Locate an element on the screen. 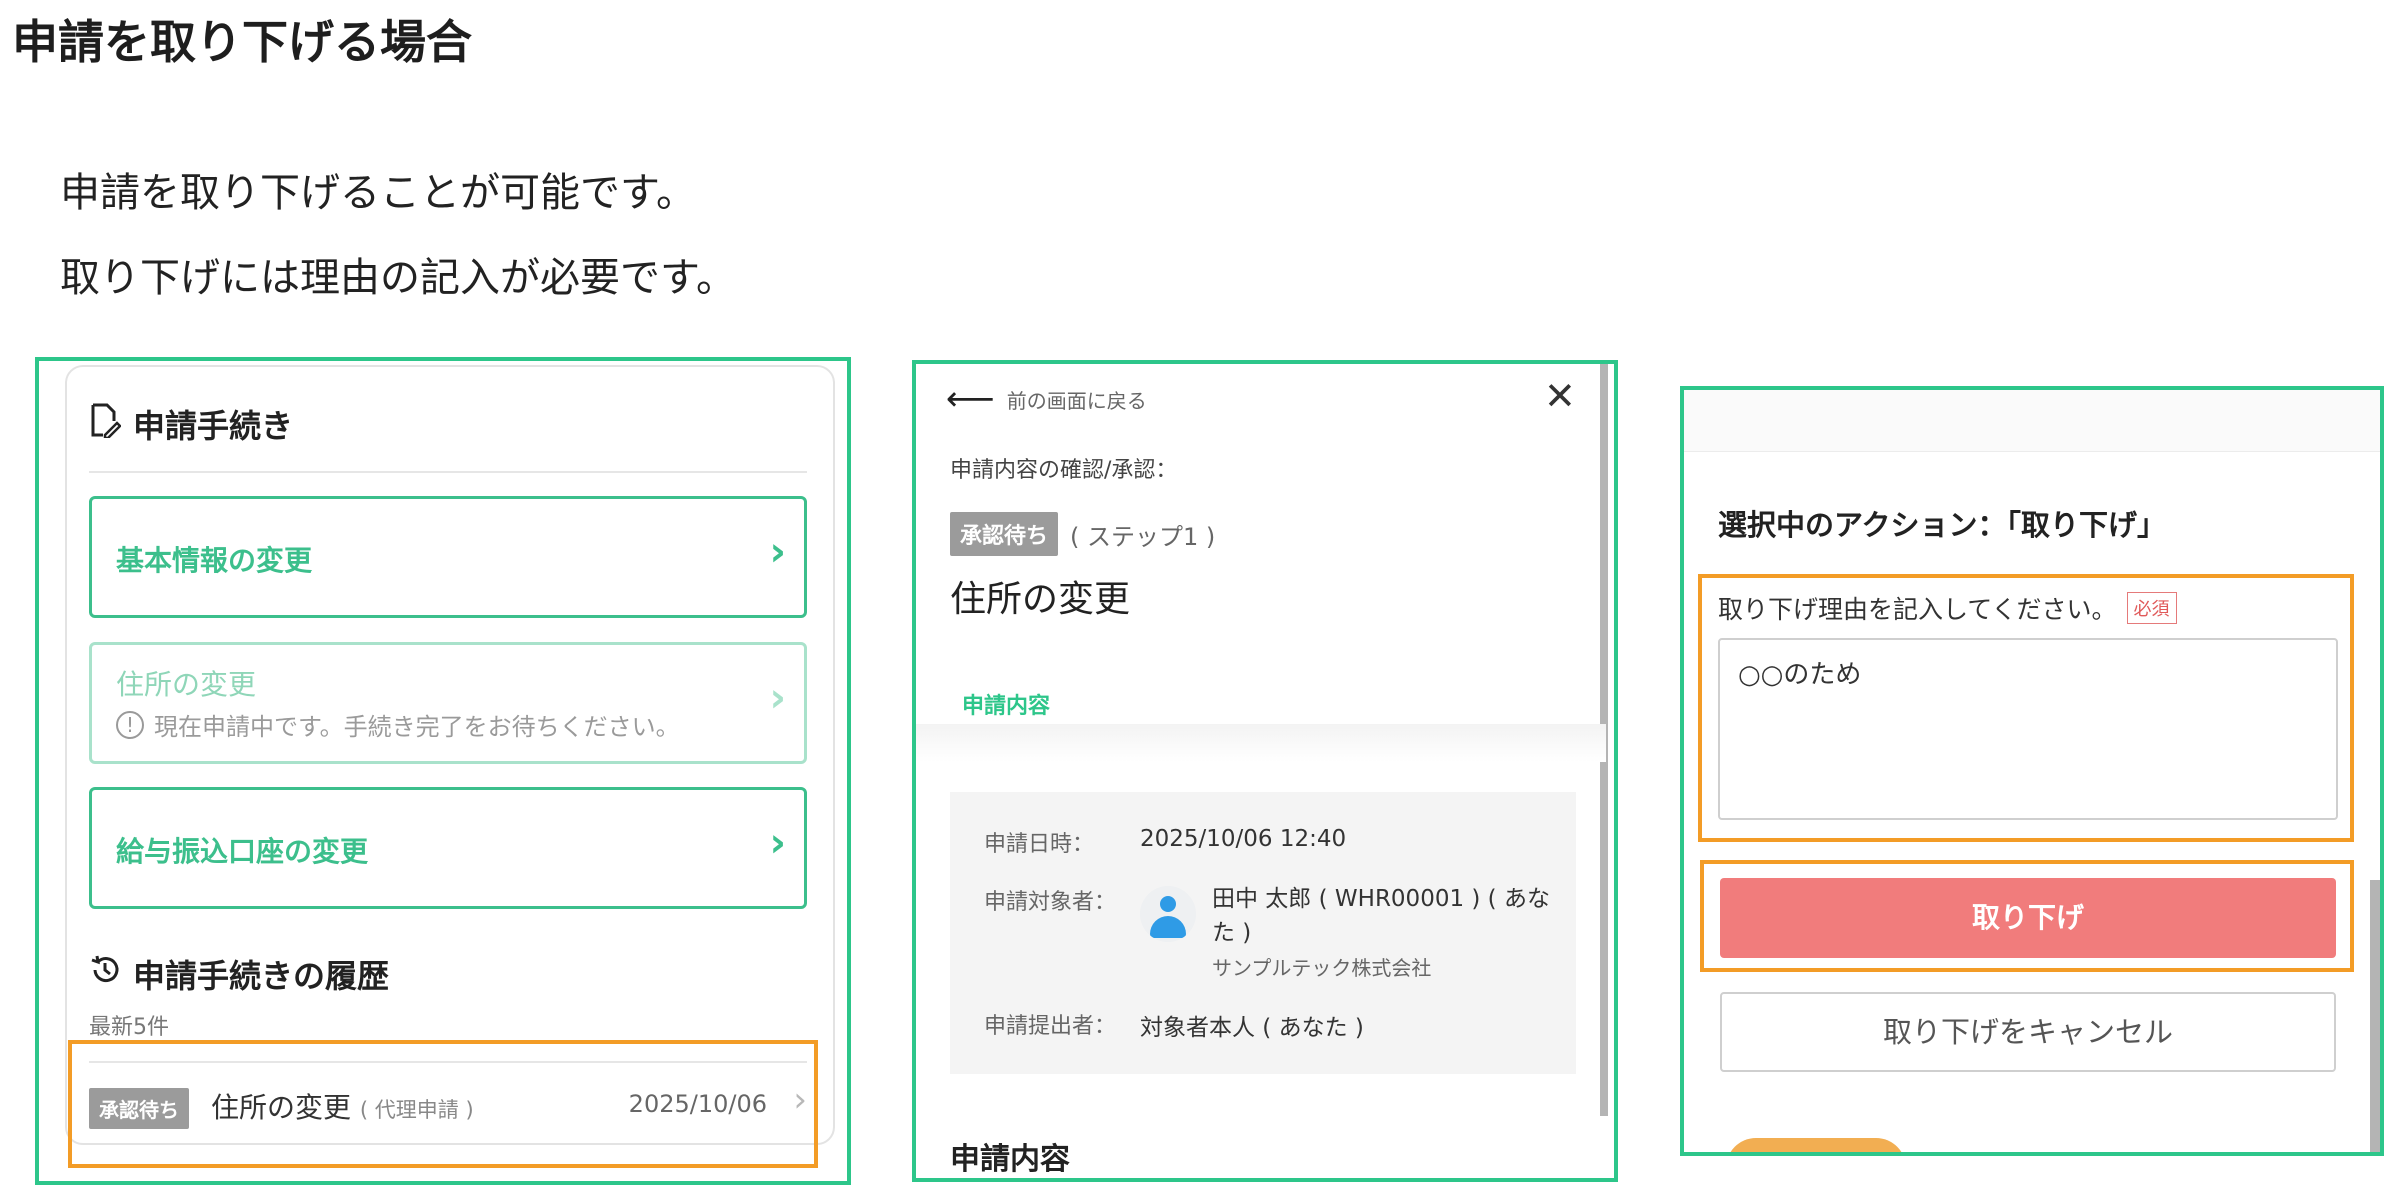 The image size is (2400, 1201). cancel-withdraw-button: 取り下げをキャンセル is located at coordinates (2028, 1032).